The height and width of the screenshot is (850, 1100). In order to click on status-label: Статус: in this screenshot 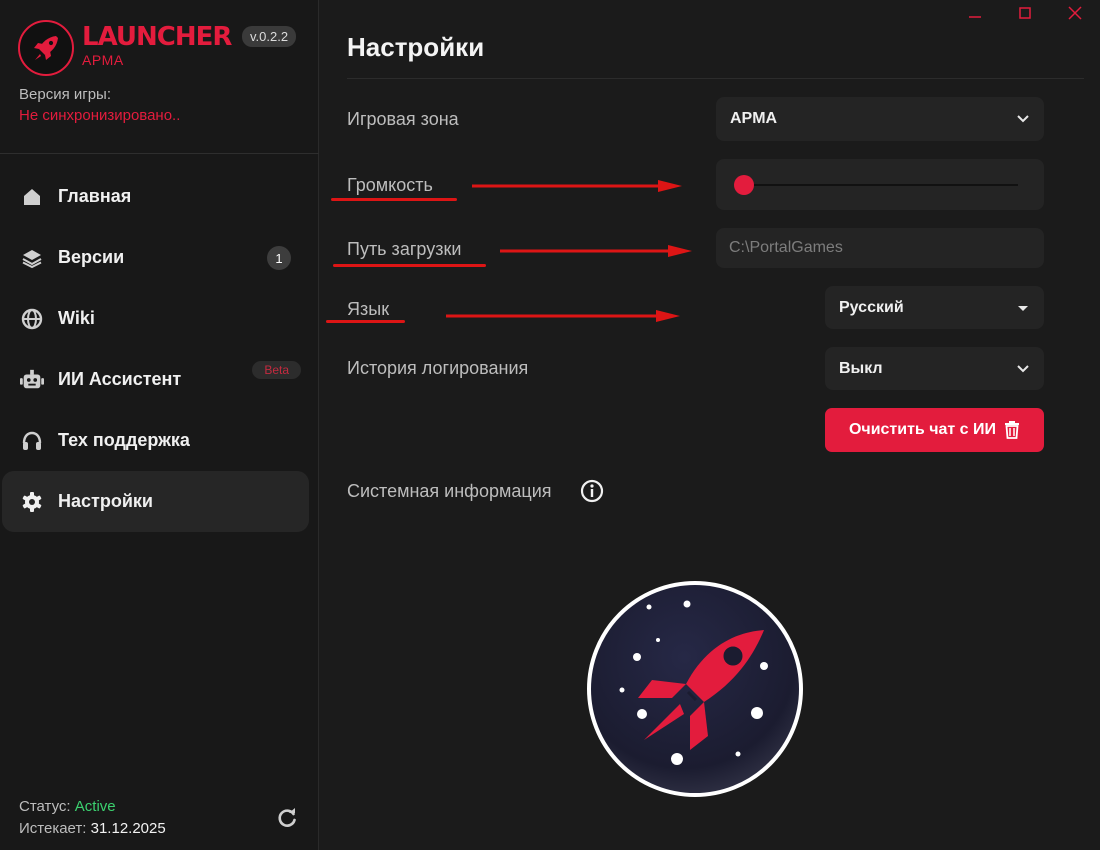, I will do `click(45, 806)`.